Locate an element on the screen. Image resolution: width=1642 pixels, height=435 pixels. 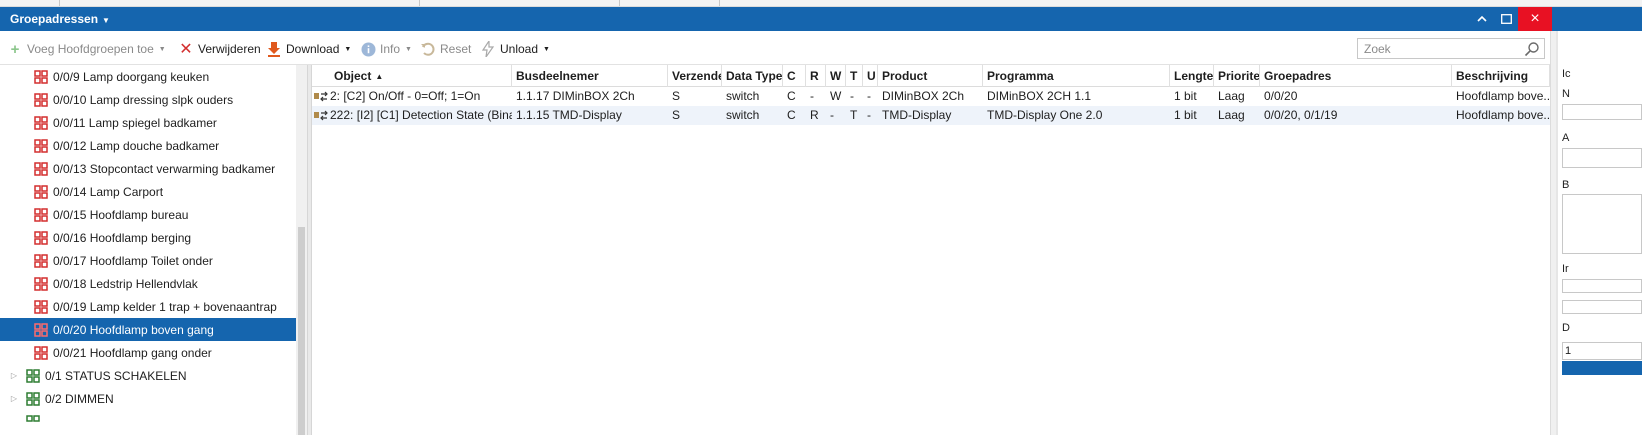
tree-group-address: 0/0/21 Hoofdlamp gang onder is located at coordinates (148, 352).